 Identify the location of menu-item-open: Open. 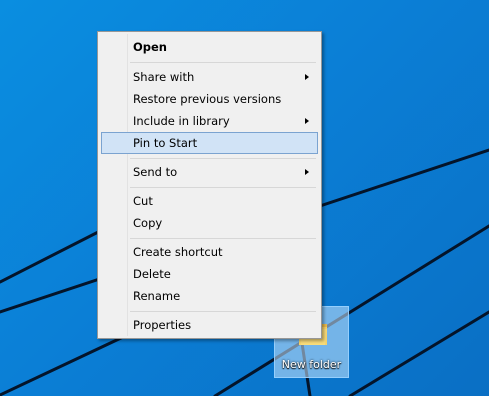
(209, 47).